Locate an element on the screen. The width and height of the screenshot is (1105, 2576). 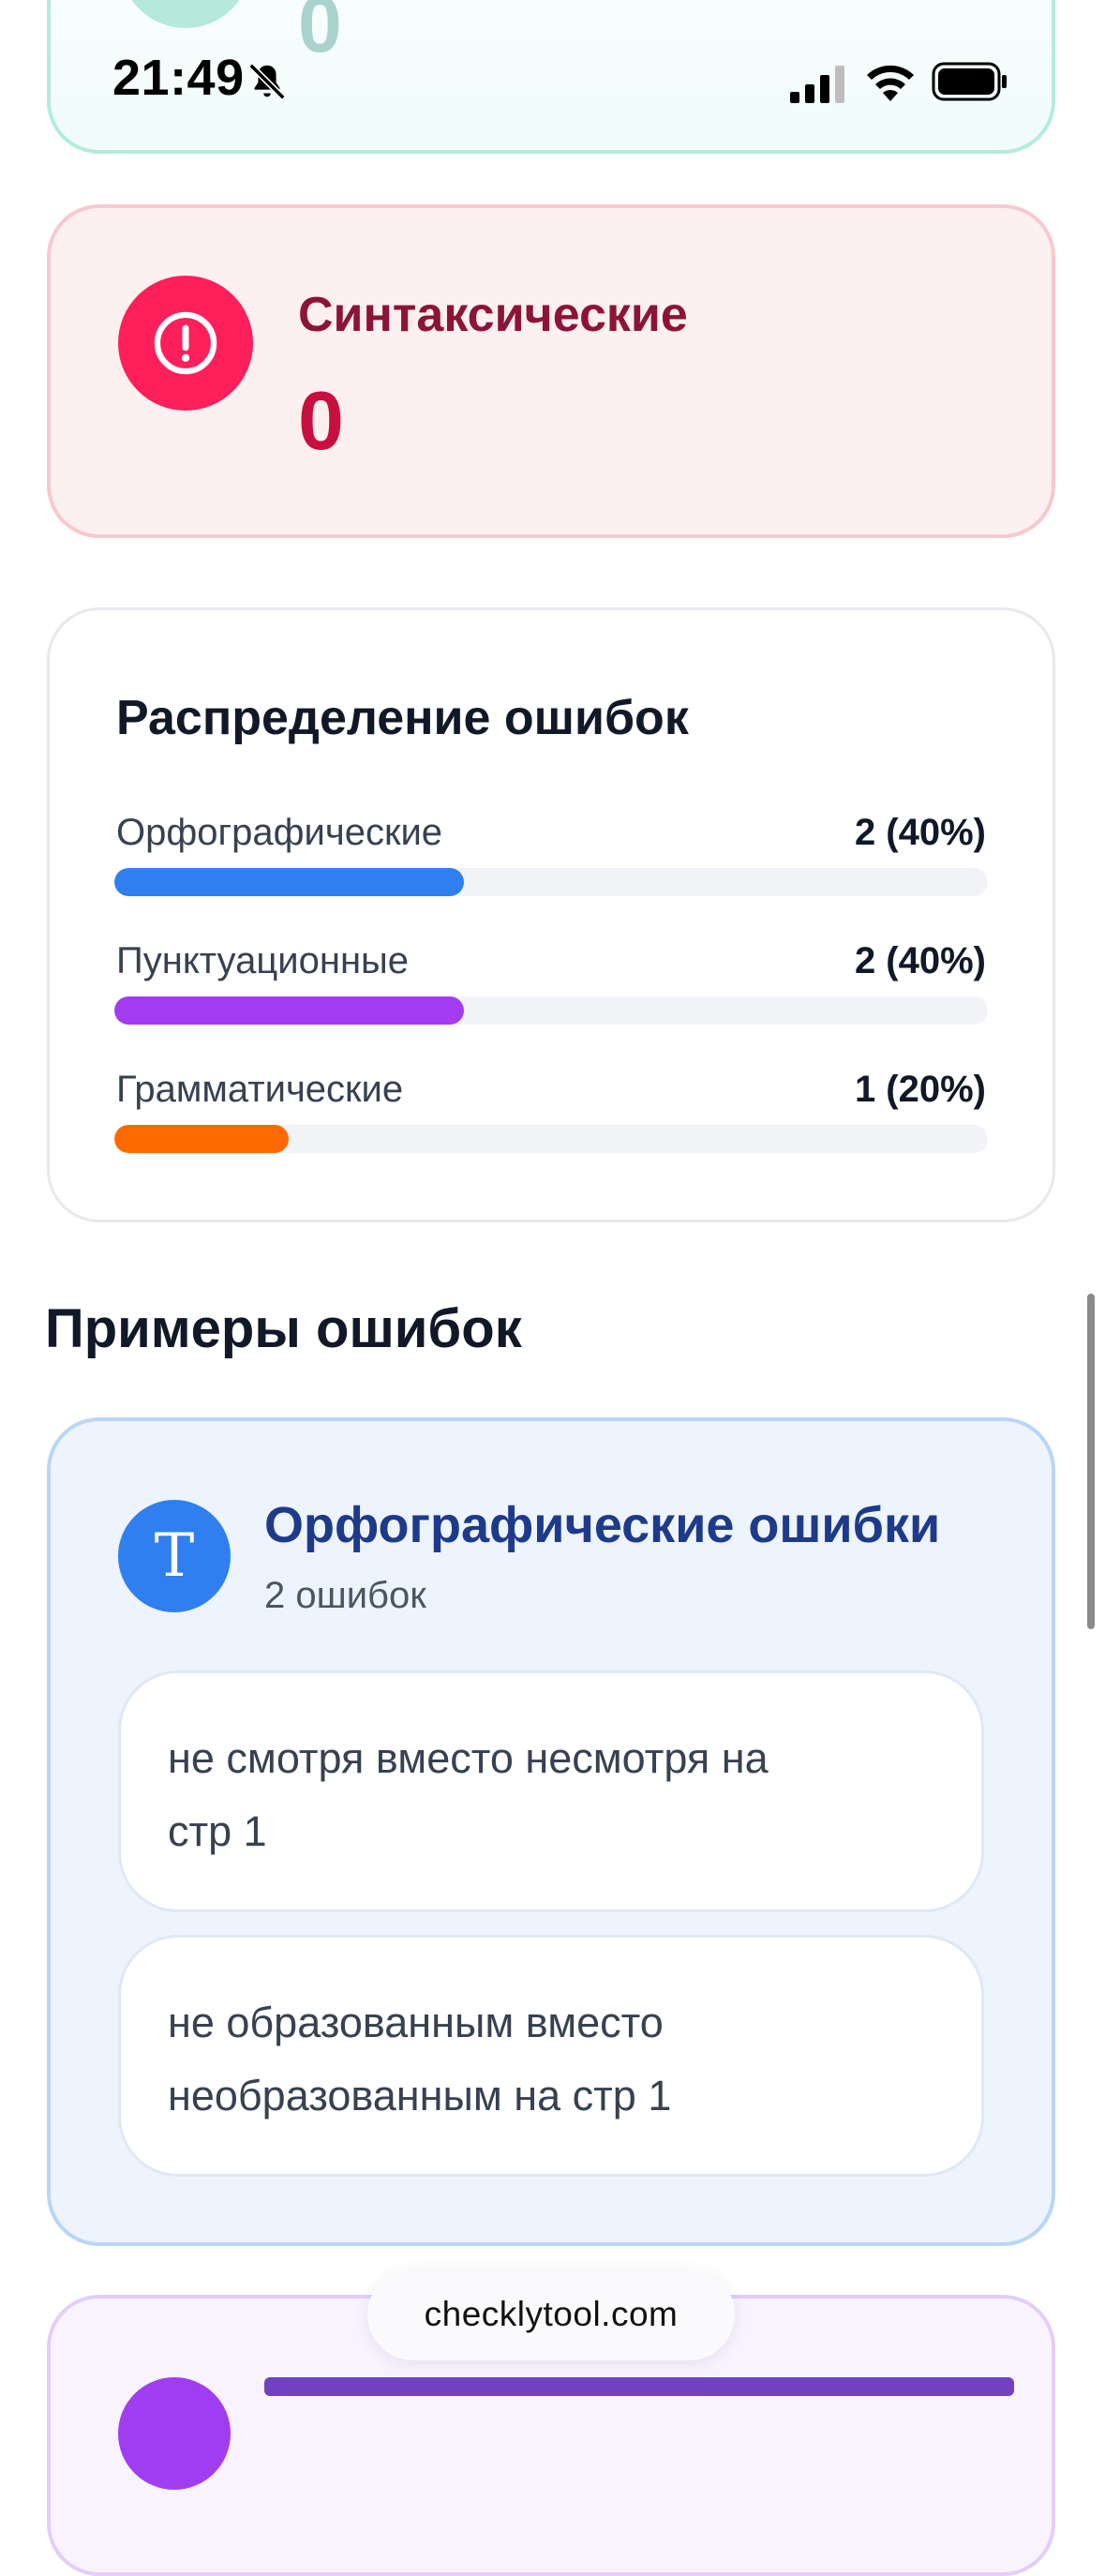
distribution-bar-spelling is located at coordinates (551, 882).